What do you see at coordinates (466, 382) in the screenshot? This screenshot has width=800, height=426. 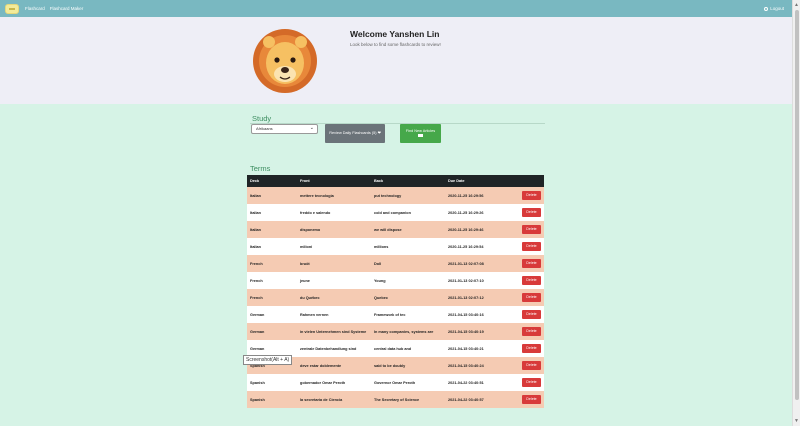 I see `due-date-cell: 2021-04-22 03:40:51` at bounding box center [466, 382].